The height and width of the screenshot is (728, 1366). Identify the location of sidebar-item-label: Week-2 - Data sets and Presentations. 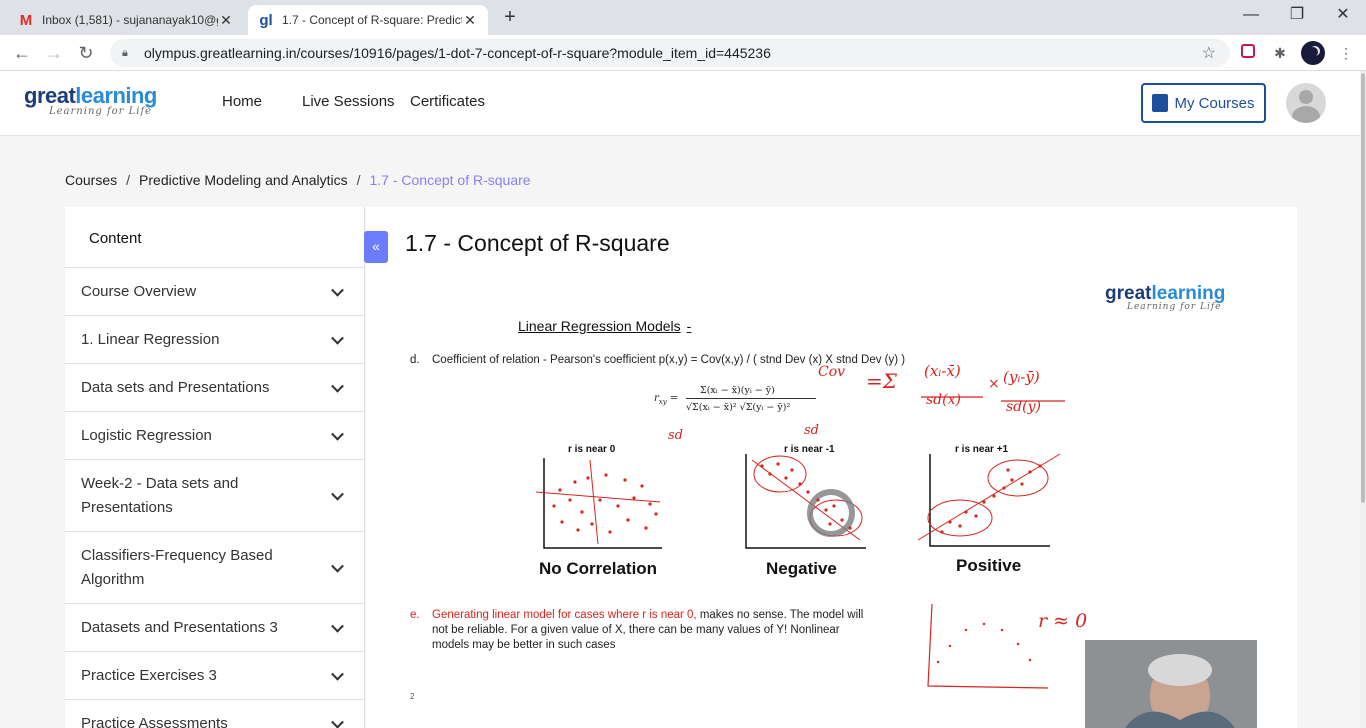
(160, 495).